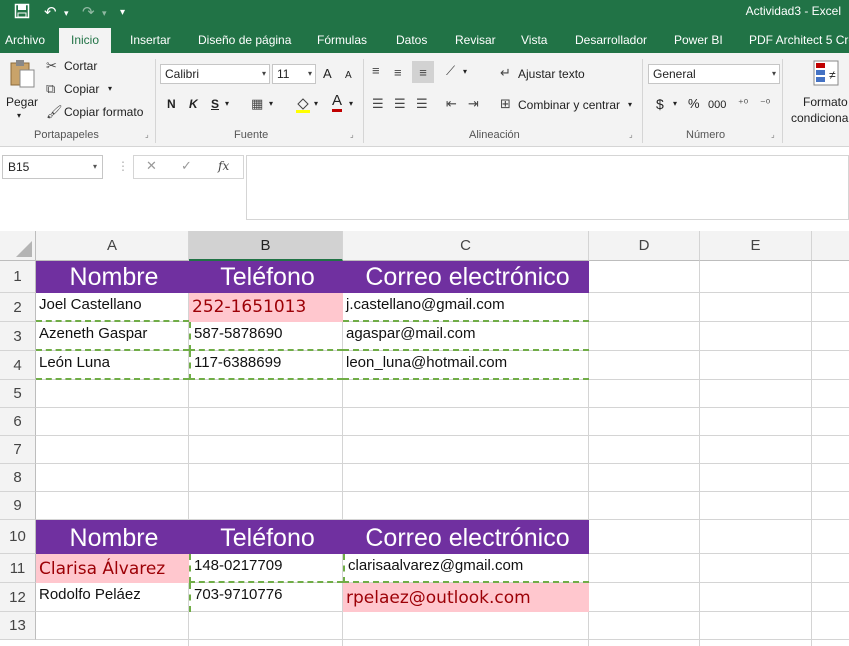  I want to click on wrap-text-icon: ↵, so click(505, 73).